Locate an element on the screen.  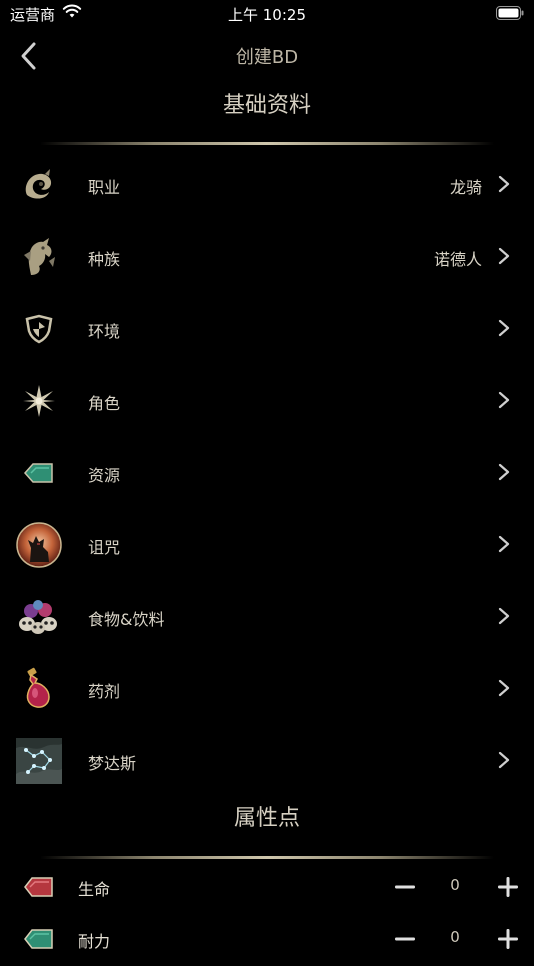
row-label: 种族 is located at coordinates (104, 259).